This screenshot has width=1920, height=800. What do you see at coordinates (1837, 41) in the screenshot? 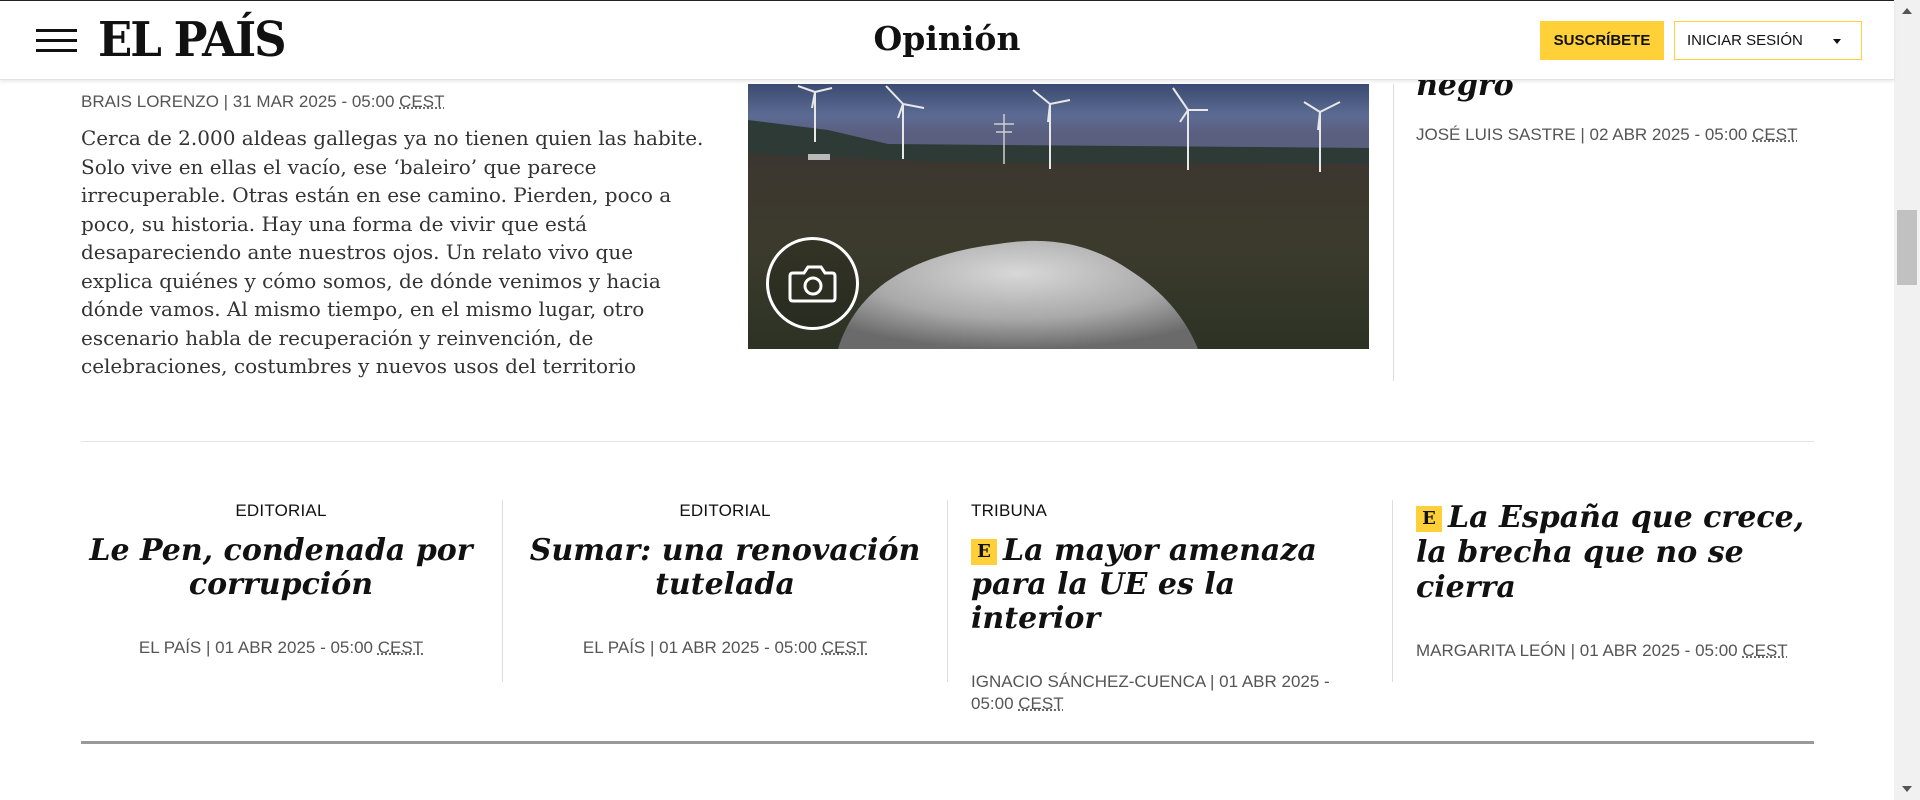
I see `caret-down-icon` at bounding box center [1837, 41].